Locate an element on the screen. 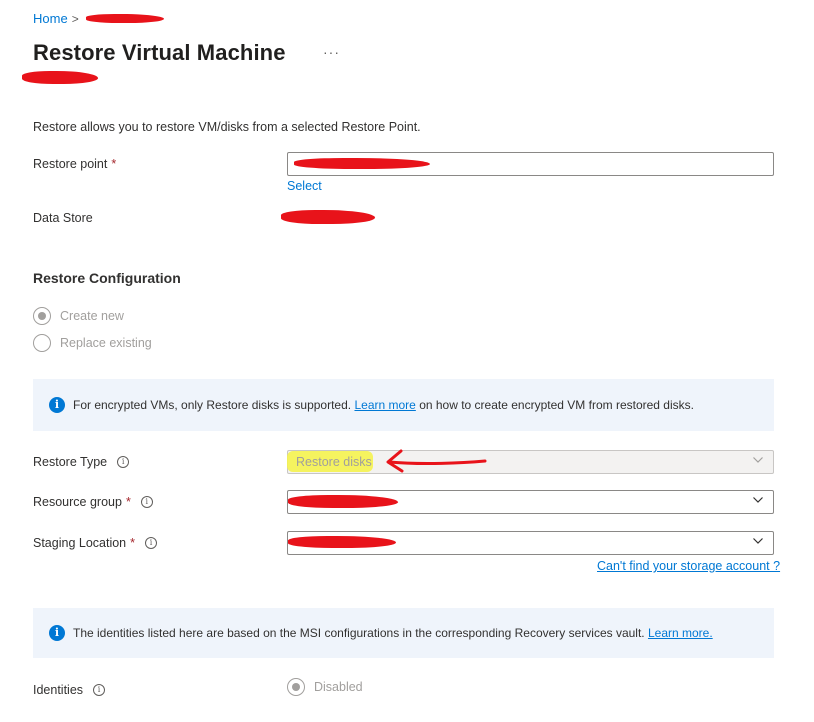  resource-group-label: Resource group * i is located at coordinates (93, 502).